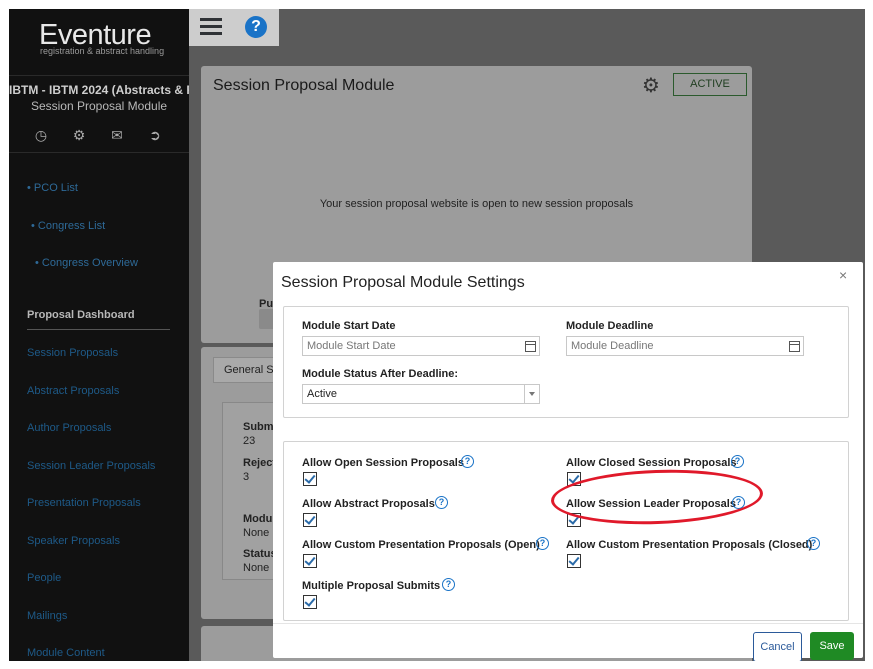 The width and height of the screenshot is (873, 669). Describe the element at coordinates (44, 578) in the screenshot. I see `sidebar-item-people: People` at that location.